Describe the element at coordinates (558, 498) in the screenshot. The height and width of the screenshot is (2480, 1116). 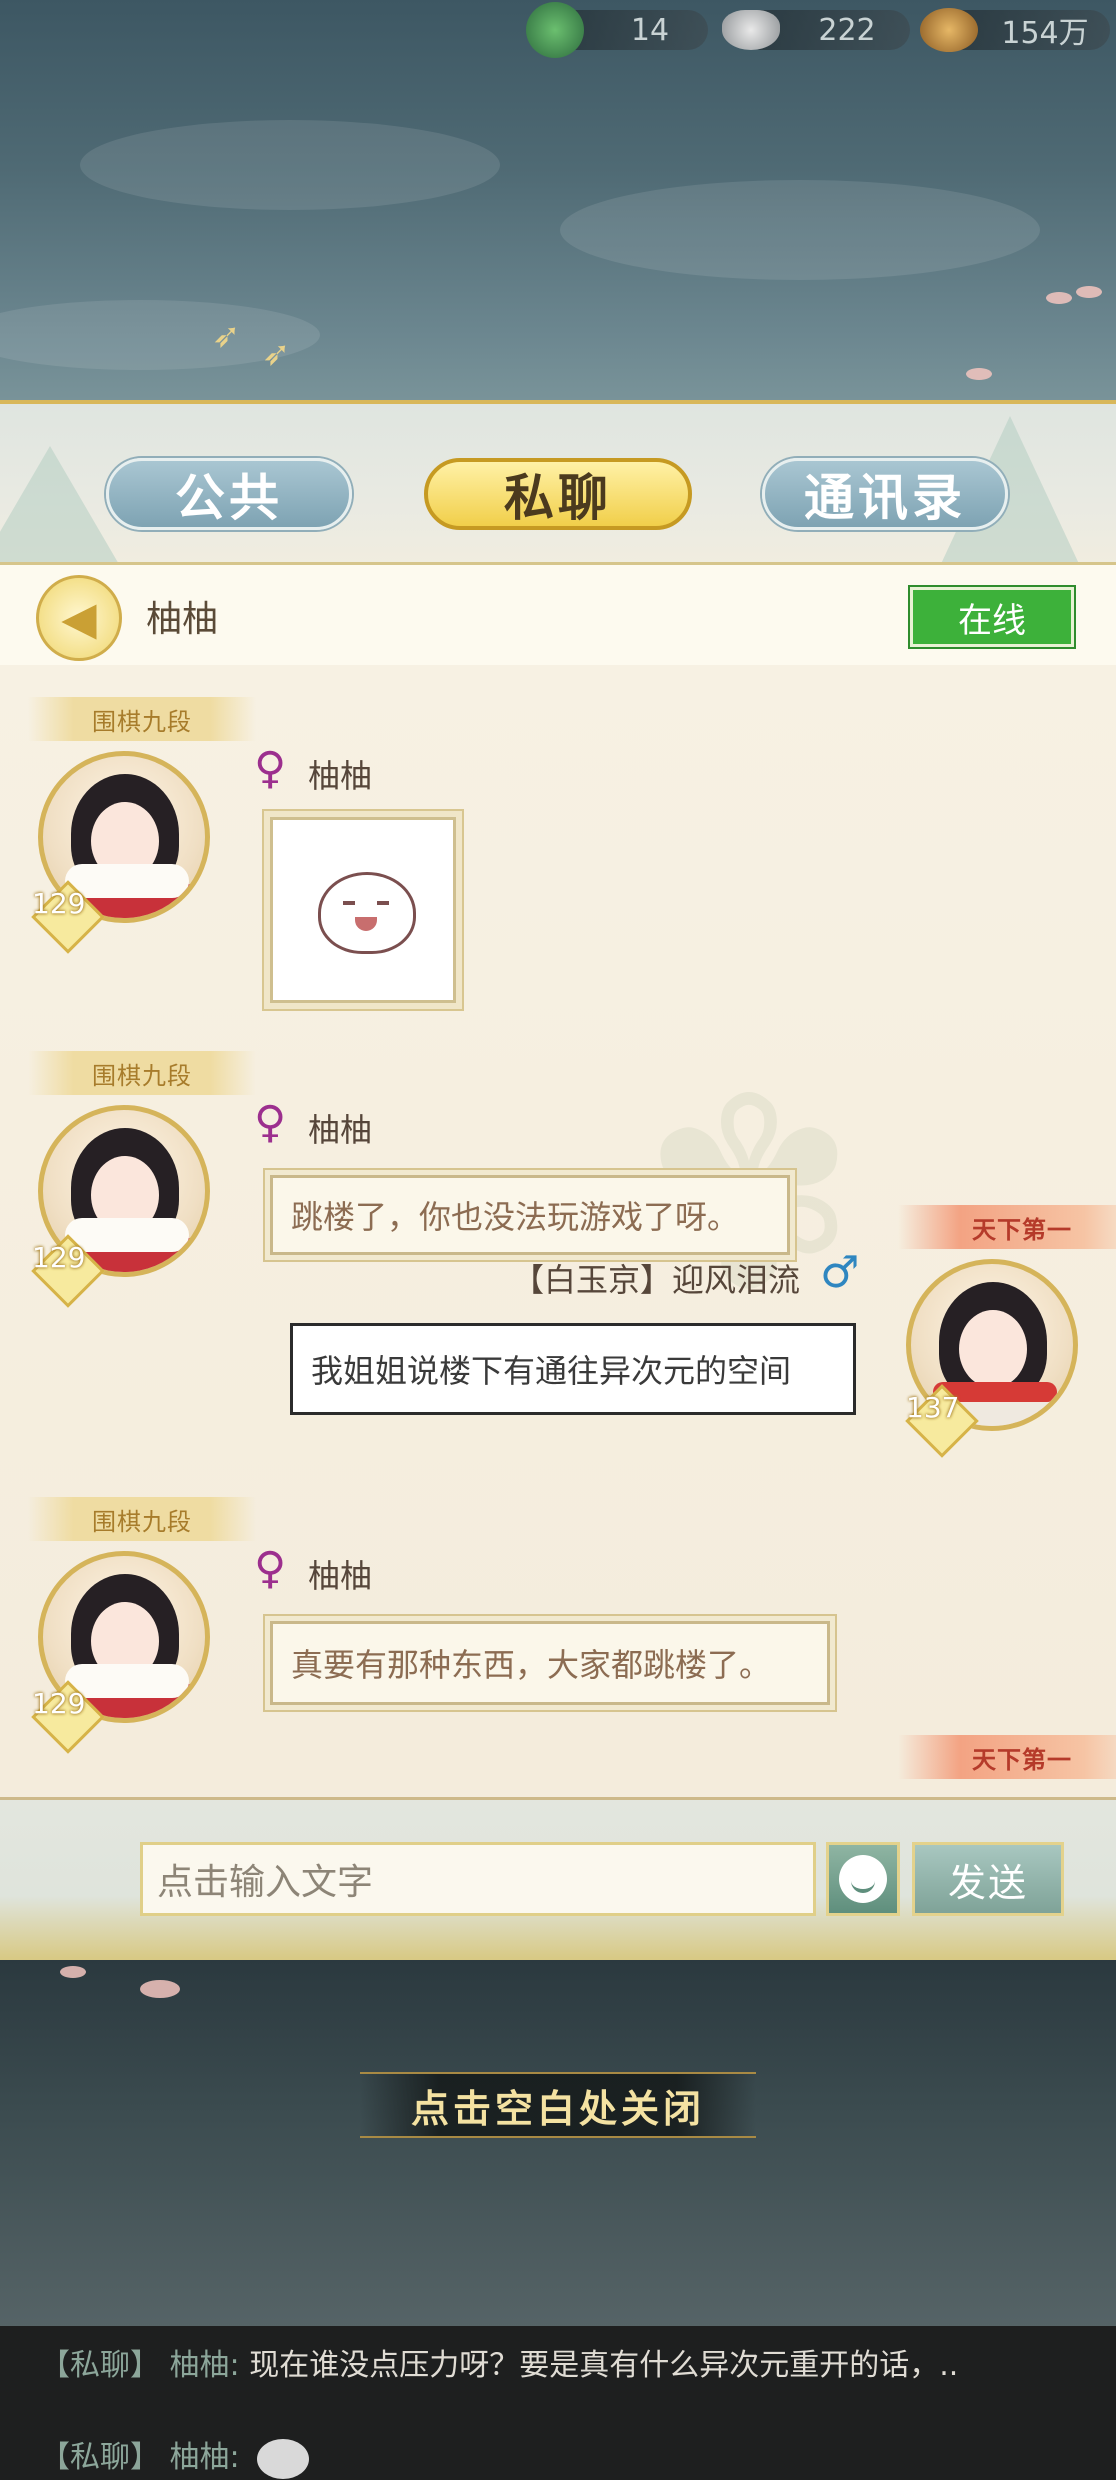
I see `tab-private-label: 私聊` at that location.